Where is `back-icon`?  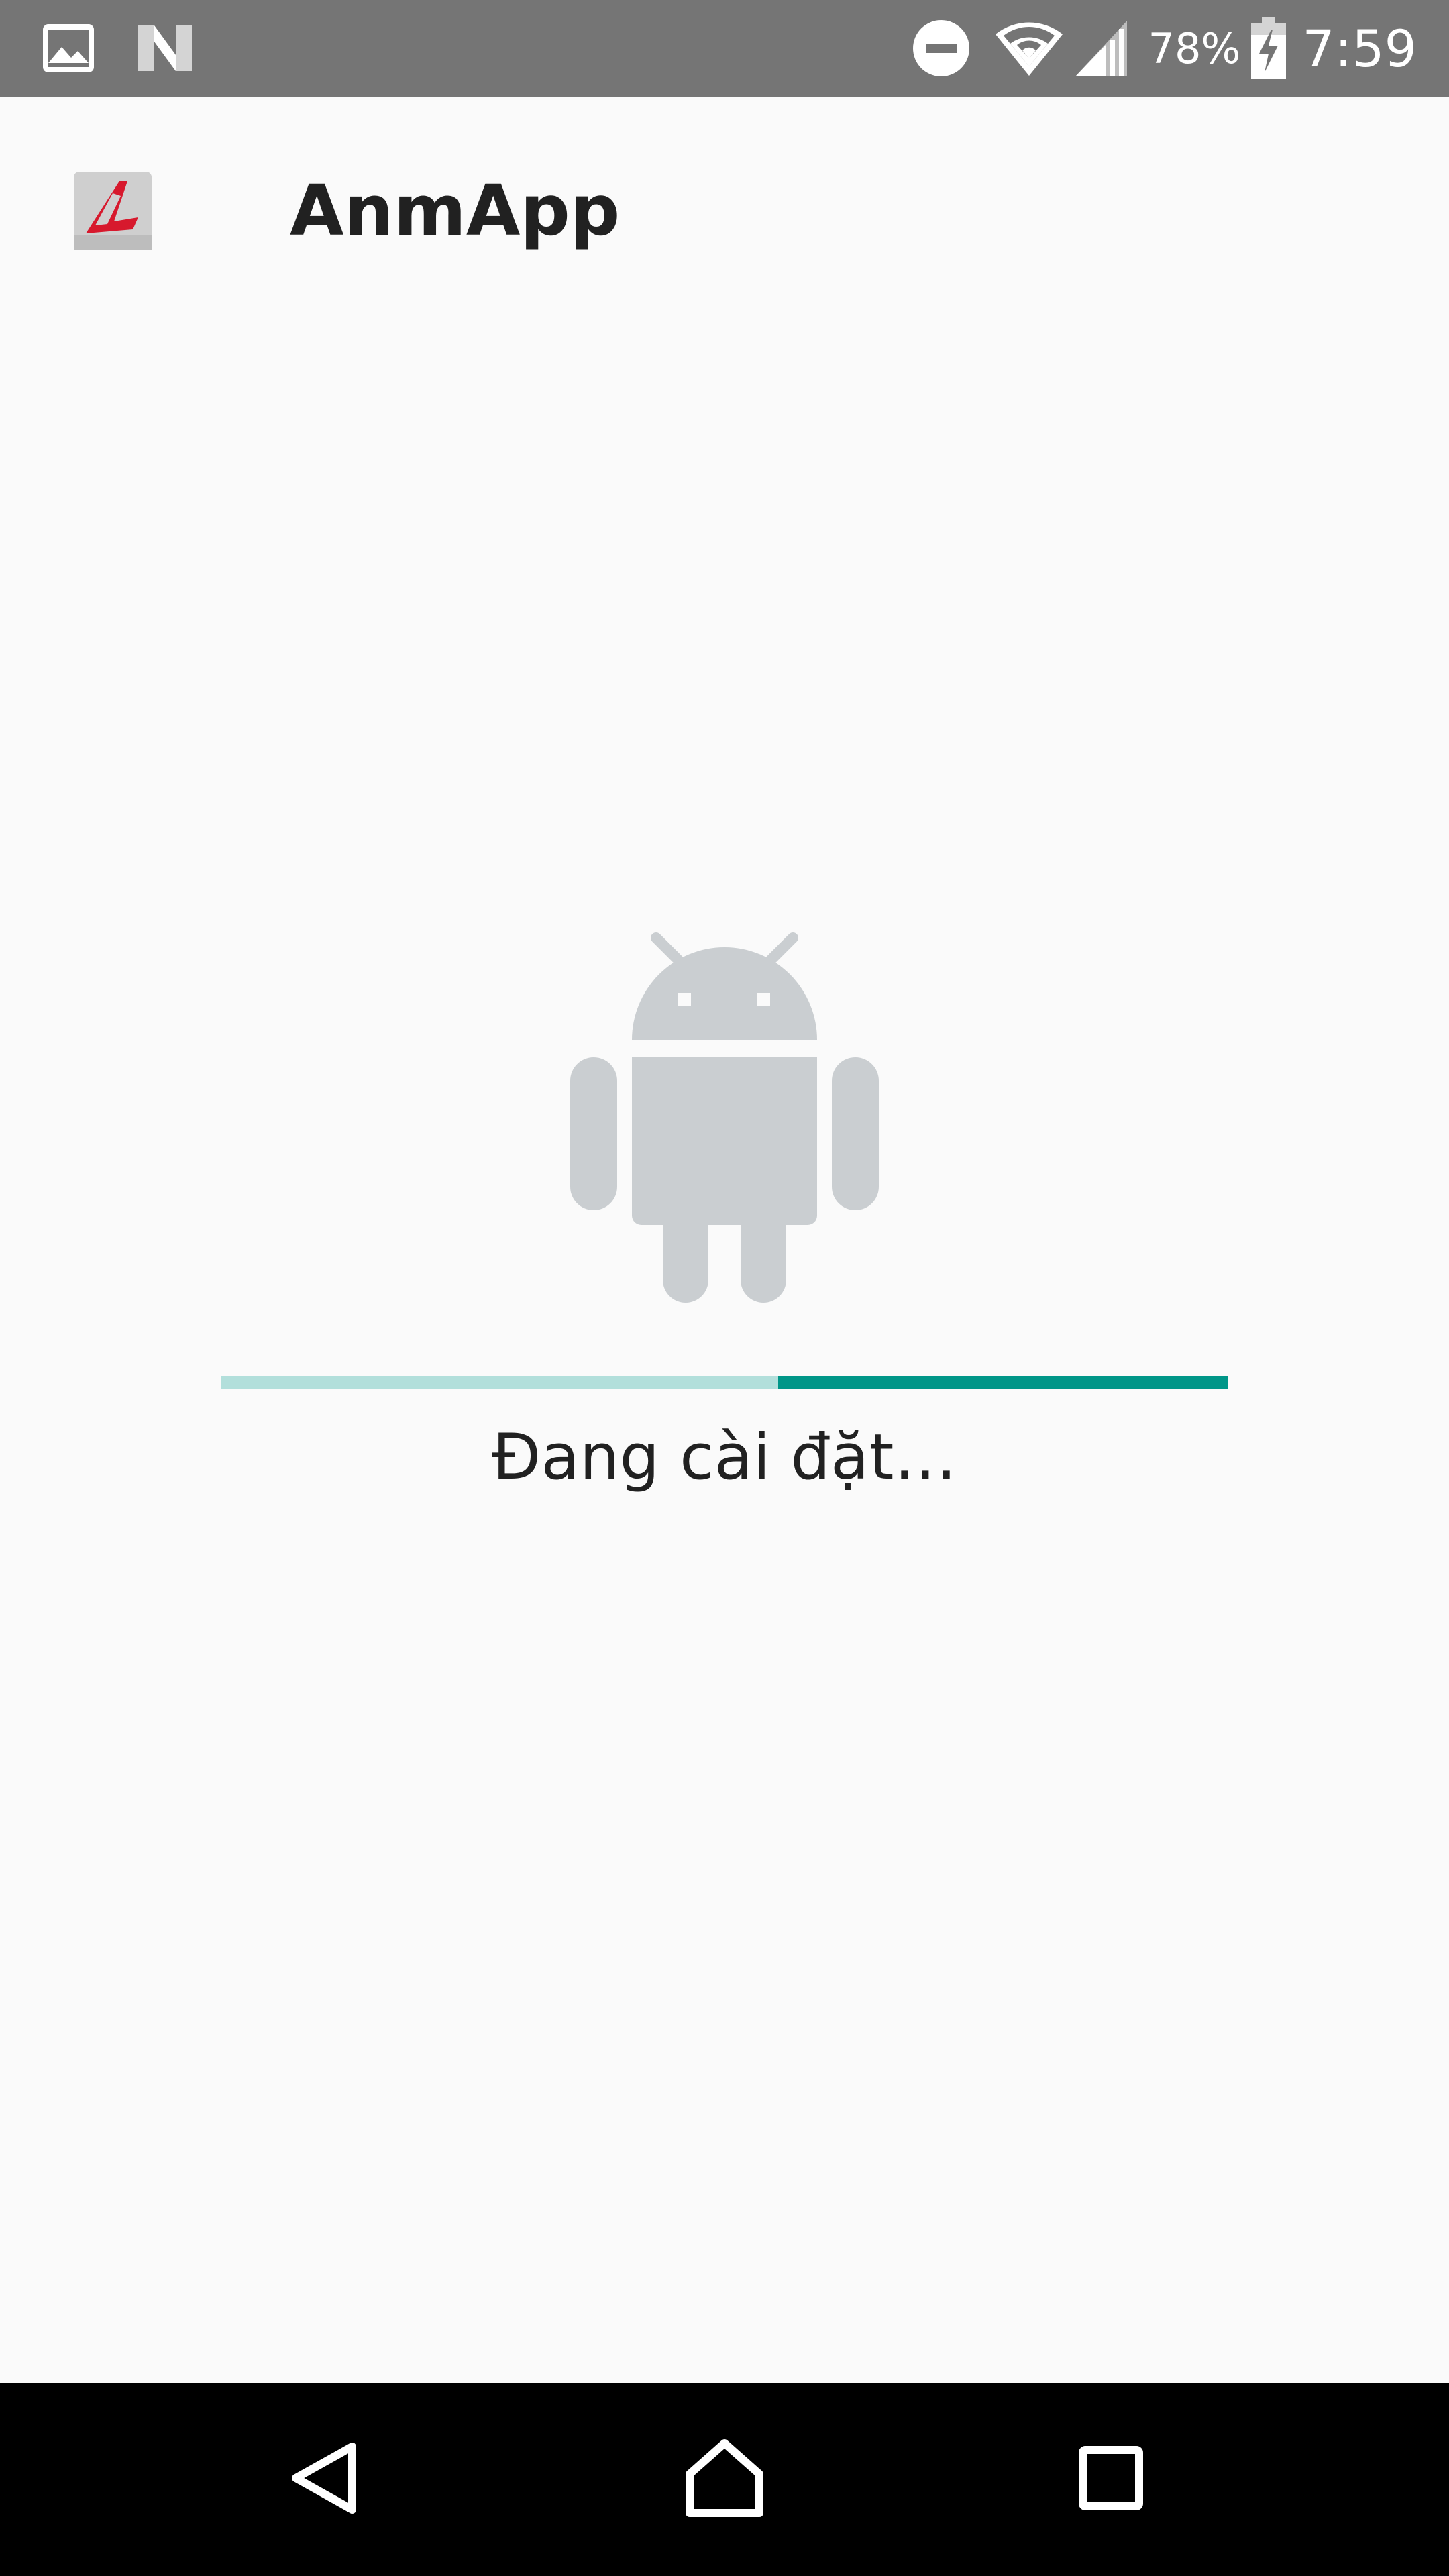 back-icon is located at coordinates (325, 2479).